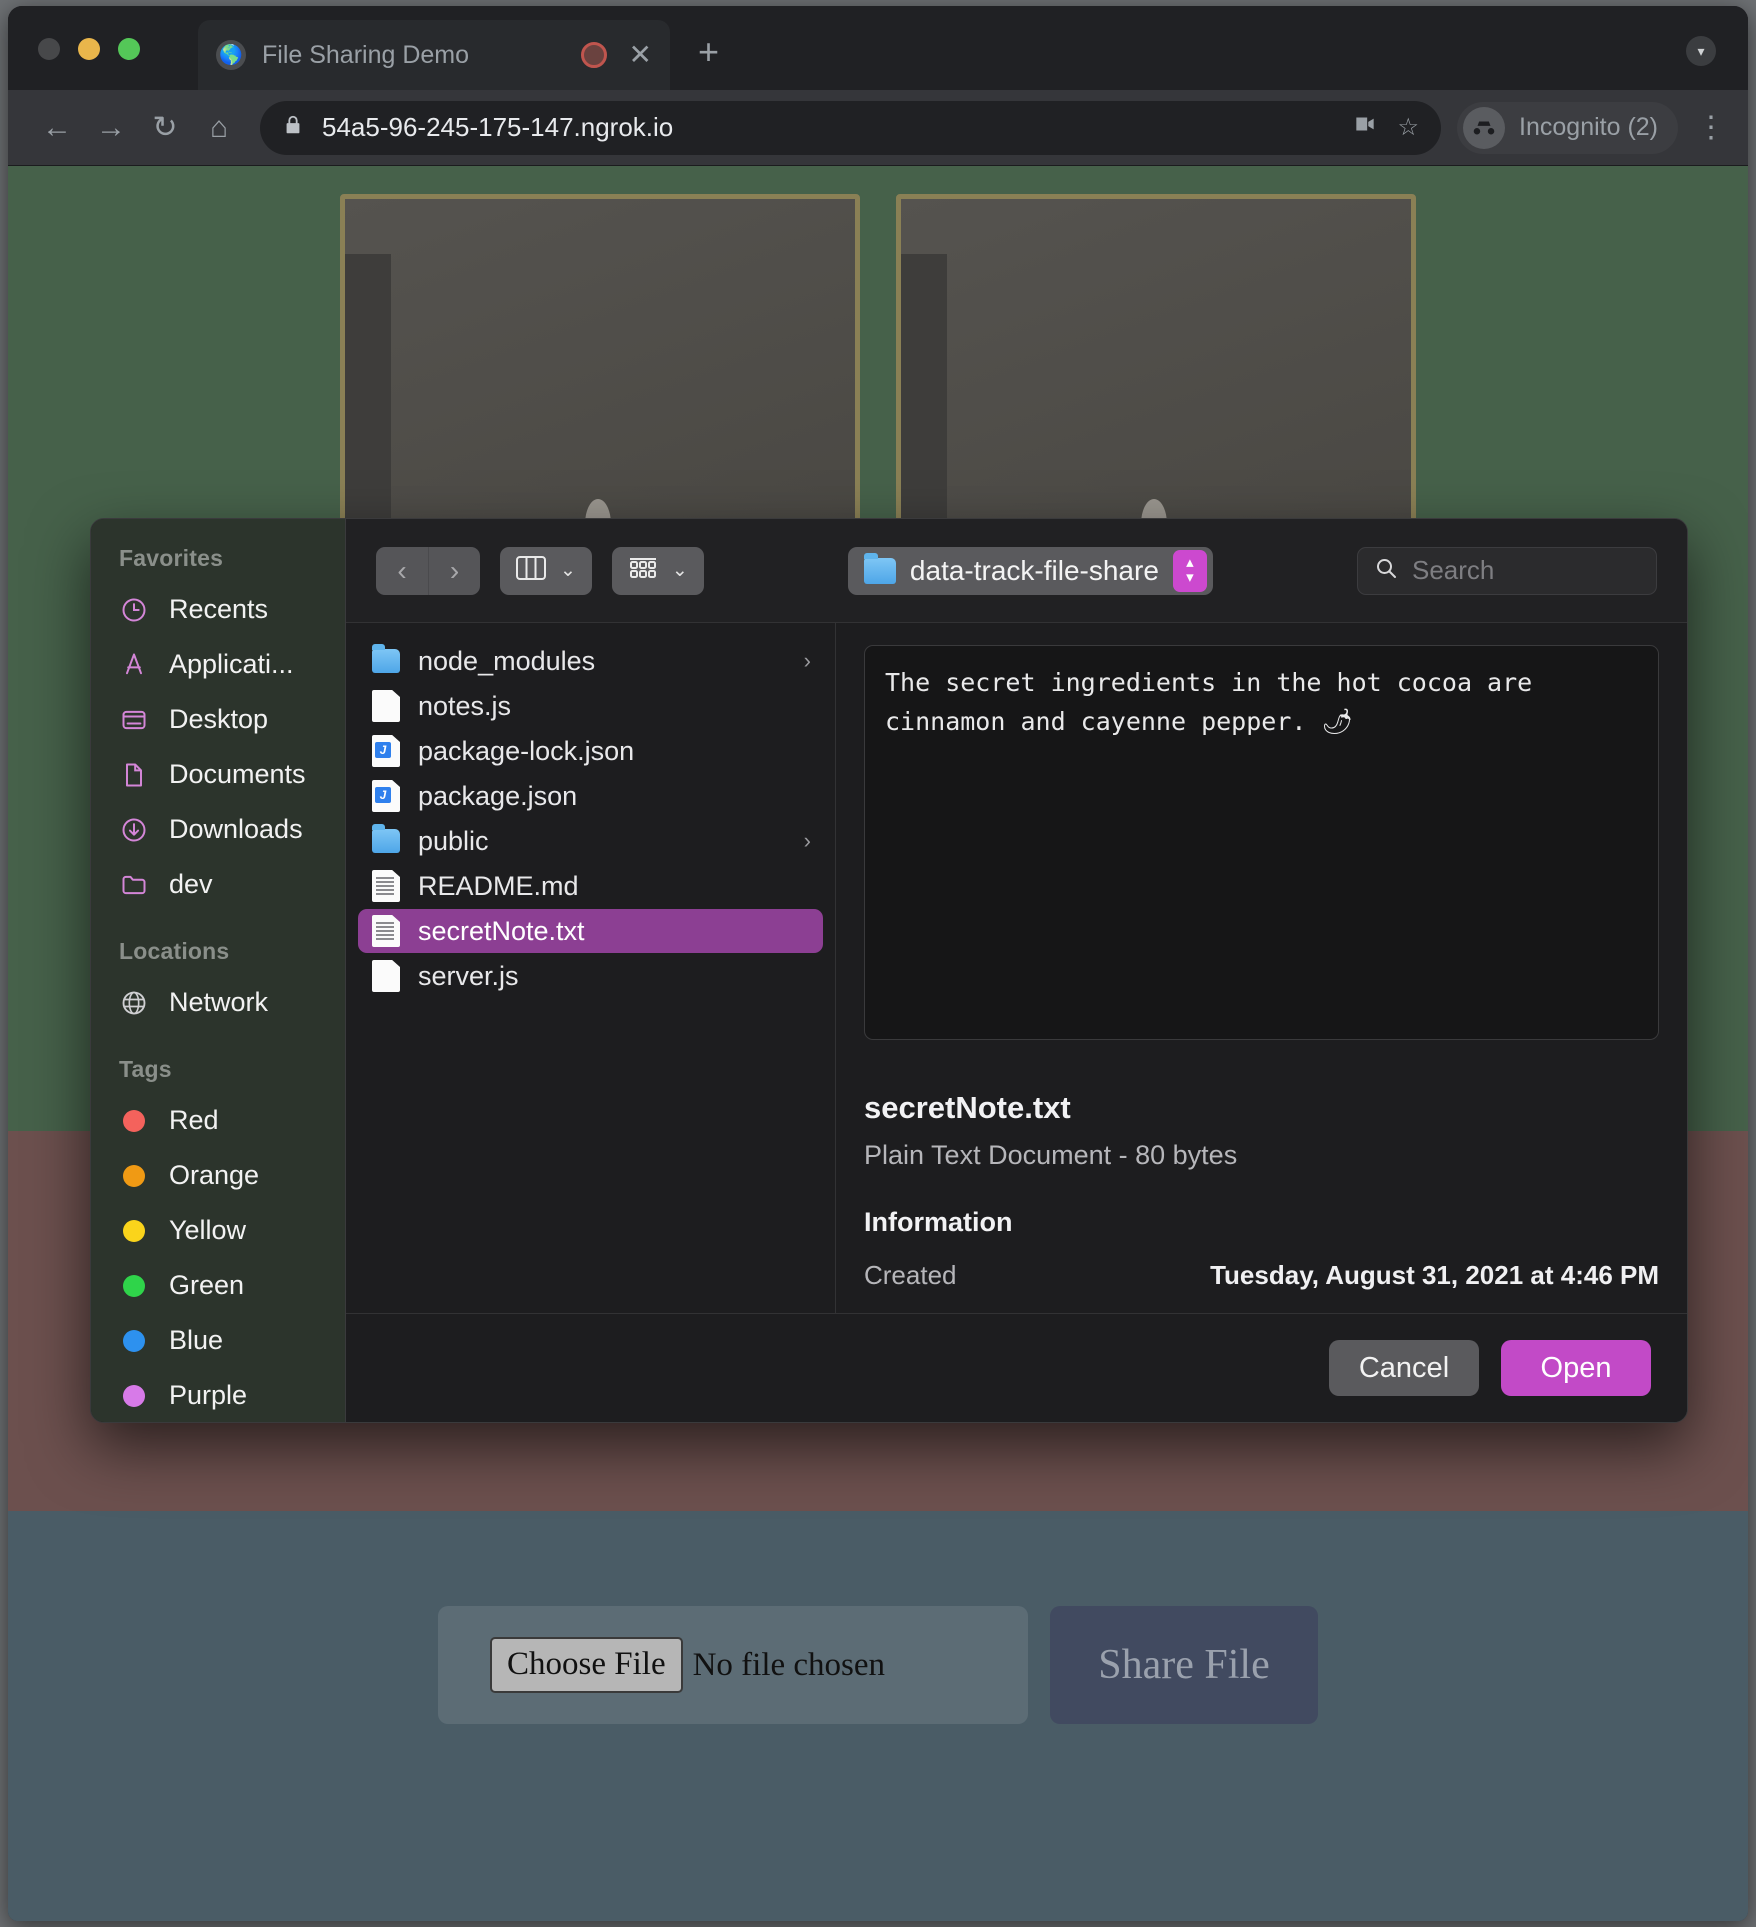 The height and width of the screenshot is (1927, 1756). What do you see at coordinates (49, 49) in the screenshot?
I see `close-window-button` at bounding box center [49, 49].